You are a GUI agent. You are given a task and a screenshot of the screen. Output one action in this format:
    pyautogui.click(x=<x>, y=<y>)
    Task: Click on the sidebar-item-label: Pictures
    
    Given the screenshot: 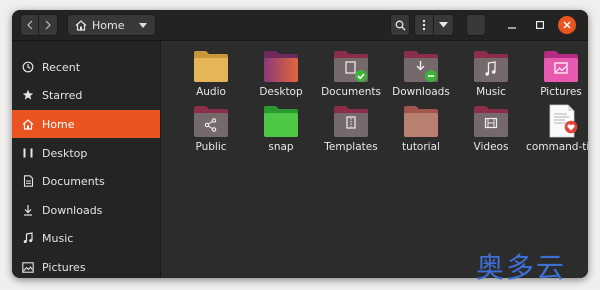 What is the action you would take?
    pyautogui.click(x=64, y=267)
    